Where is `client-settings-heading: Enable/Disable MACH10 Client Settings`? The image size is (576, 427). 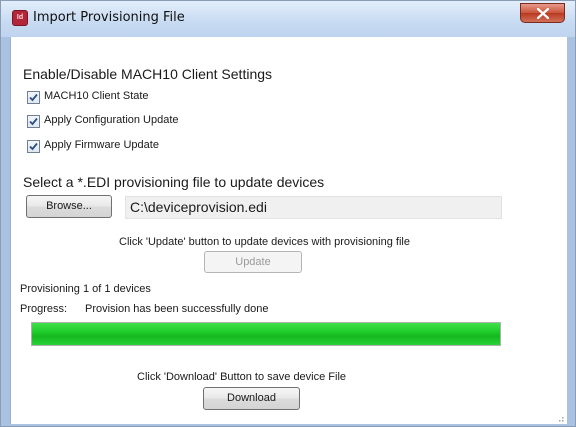
client-settings-heading: Enable/Disable MACH10 Client Settings is located at coordinates (148, 74).